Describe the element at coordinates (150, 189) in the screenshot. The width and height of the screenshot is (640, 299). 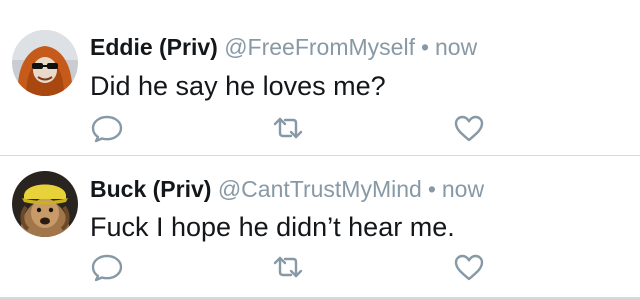
I see `display-name: Buck (Priv)` at that location.